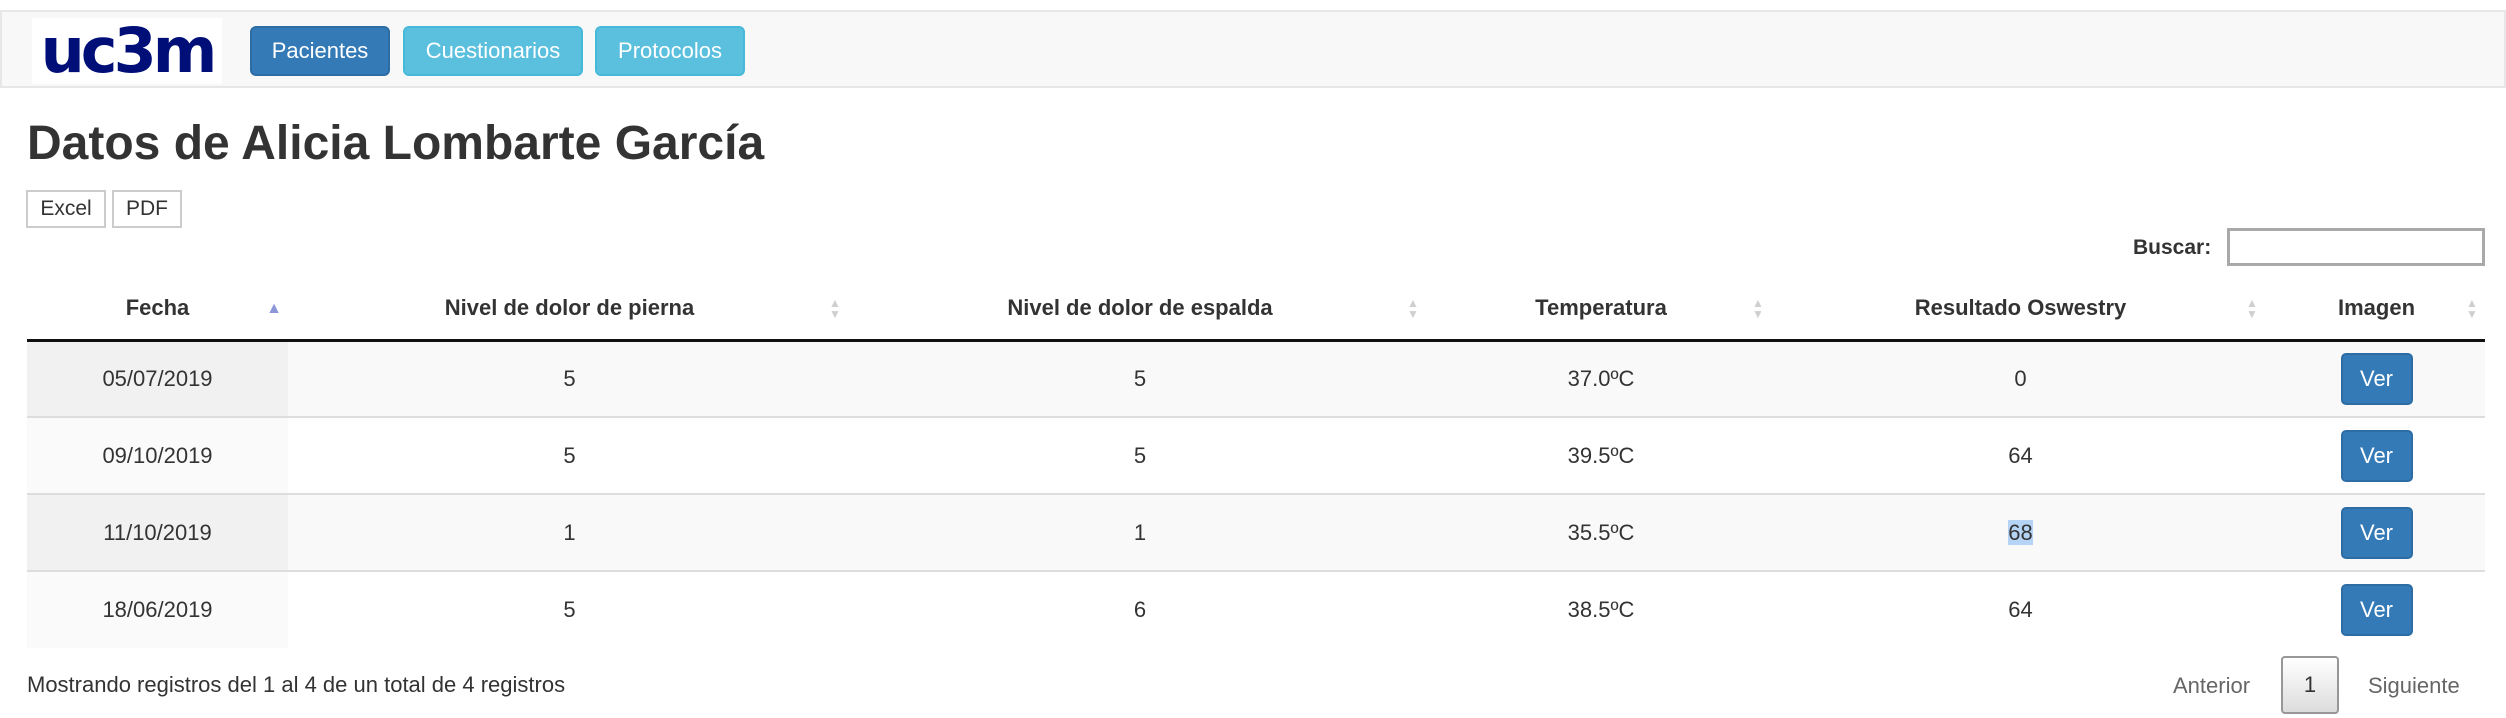  Describe the element at coordinates (157, 609) in the screenshot. I see `cell-fecha: 18/06/2019` at that location.